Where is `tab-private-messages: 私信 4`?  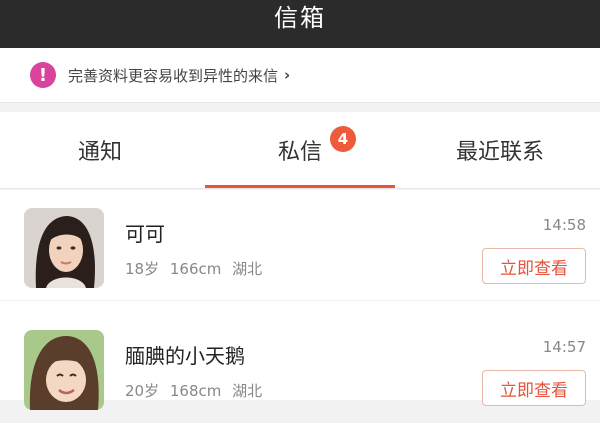
tab-private-messages: 私信 4 is located at coordinates (300, 150).